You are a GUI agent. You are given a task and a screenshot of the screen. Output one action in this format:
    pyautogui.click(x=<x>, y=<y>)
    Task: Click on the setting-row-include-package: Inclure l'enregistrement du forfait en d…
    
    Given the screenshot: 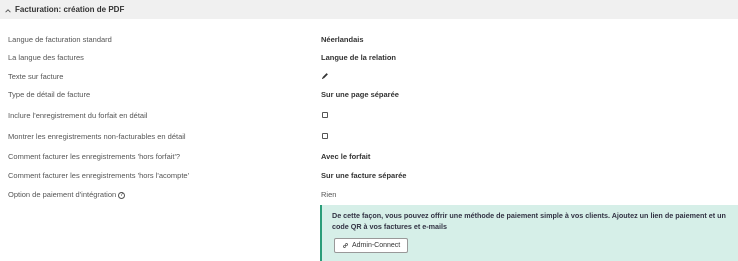 What is the action you would take?
    pyautogui.click(x=369, y=115)
    